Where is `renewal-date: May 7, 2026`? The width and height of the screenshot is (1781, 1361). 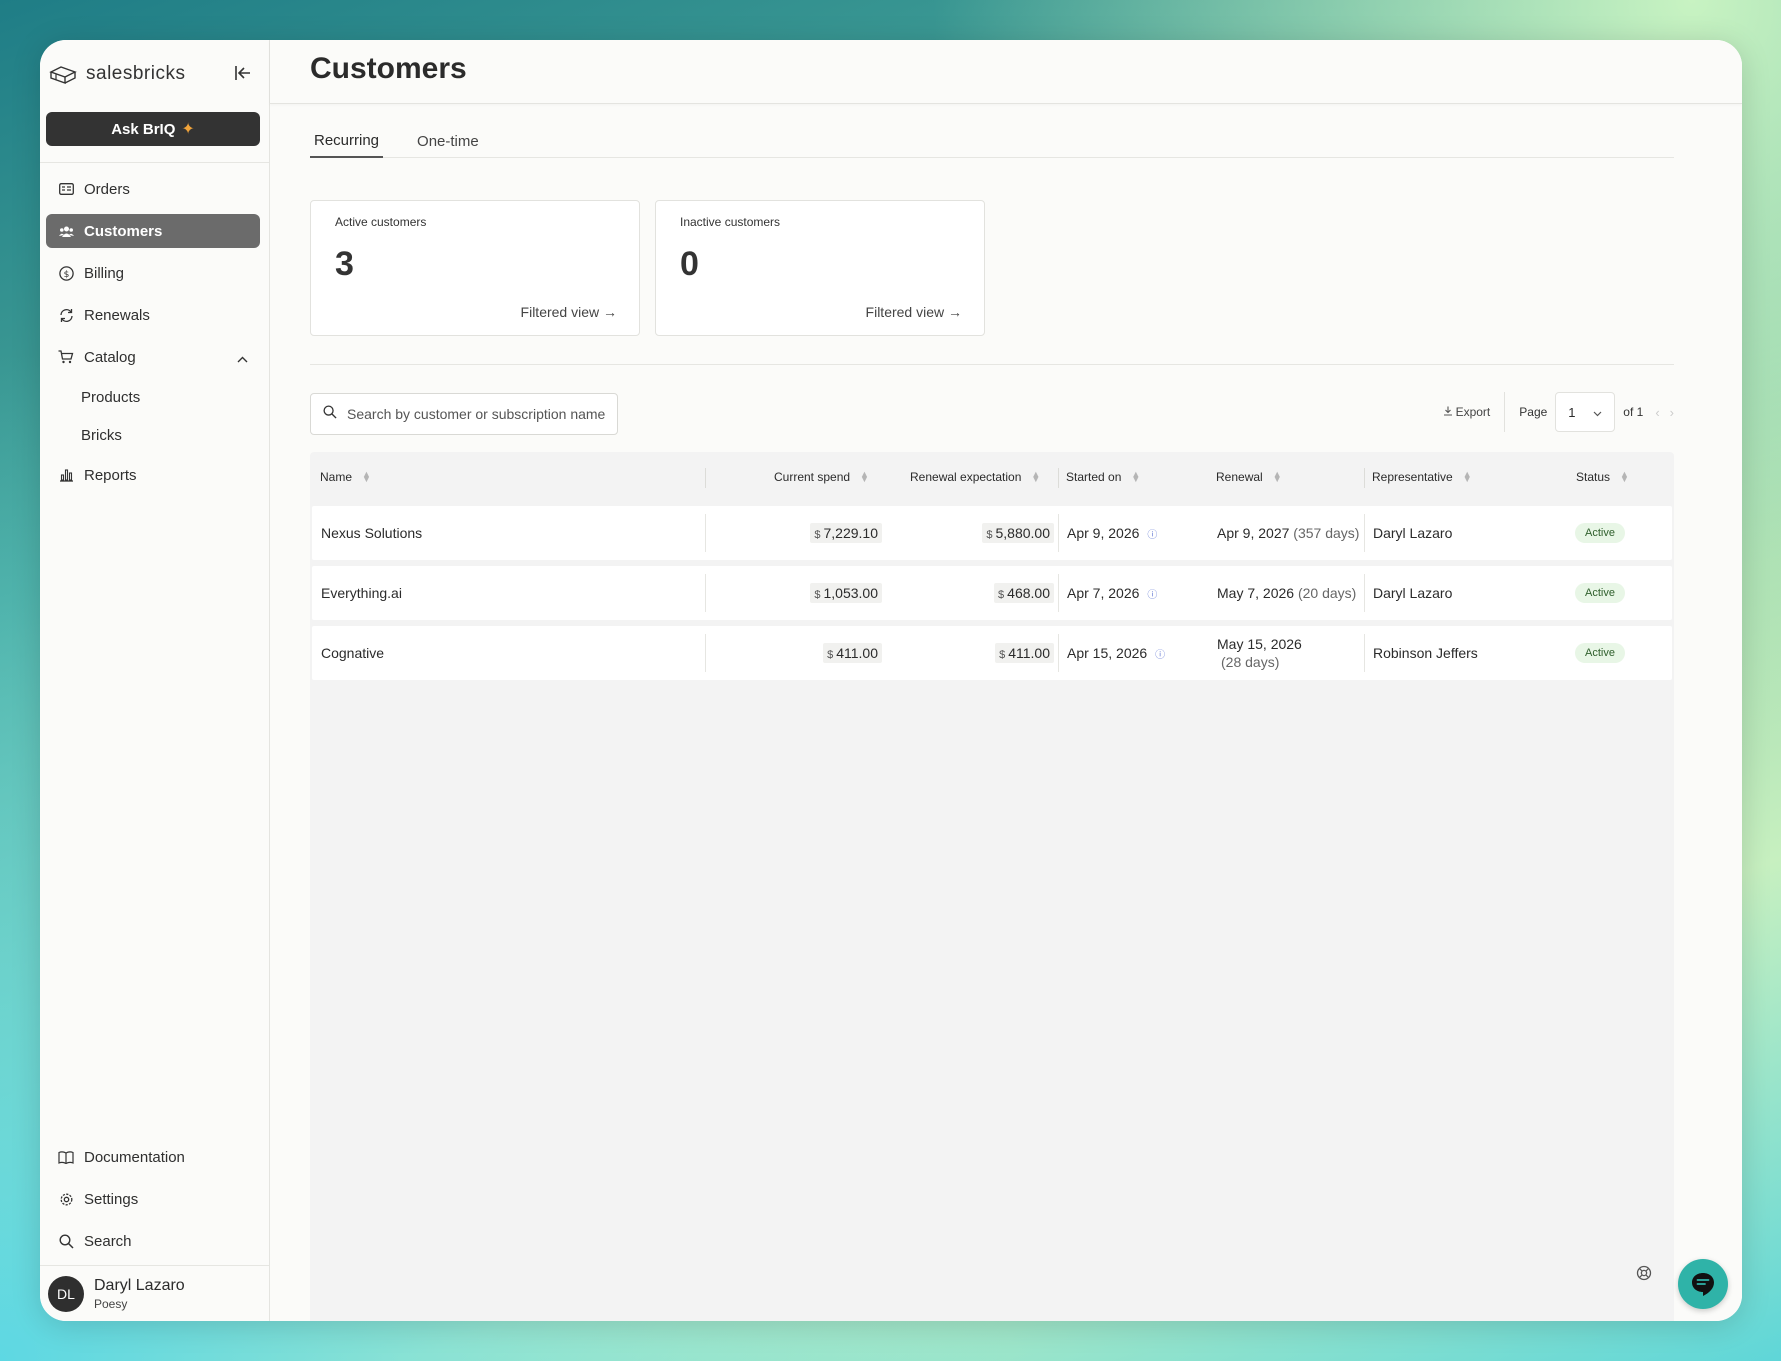 renewal-date: May 7, 2026 is located at coordinates (1256, 593).